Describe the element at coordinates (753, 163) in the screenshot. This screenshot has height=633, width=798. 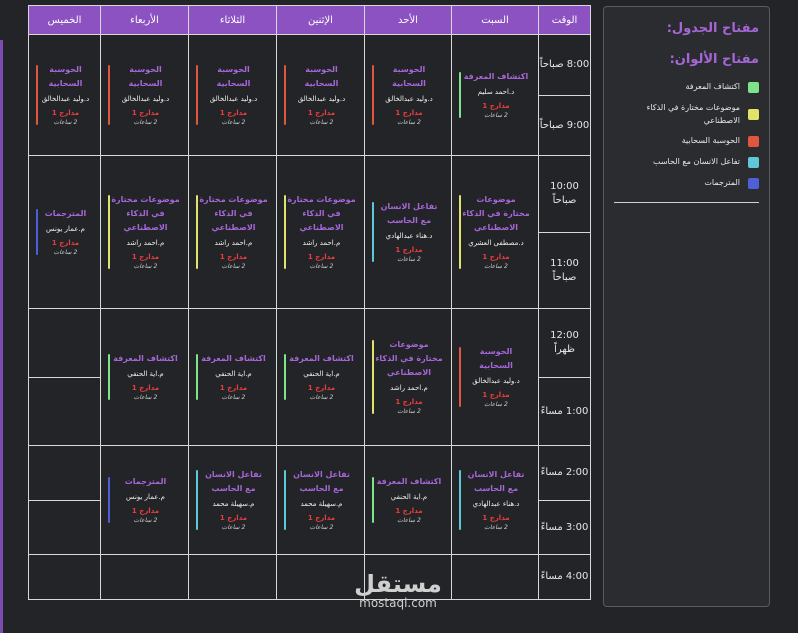
I see `legend-swatch` at that location.